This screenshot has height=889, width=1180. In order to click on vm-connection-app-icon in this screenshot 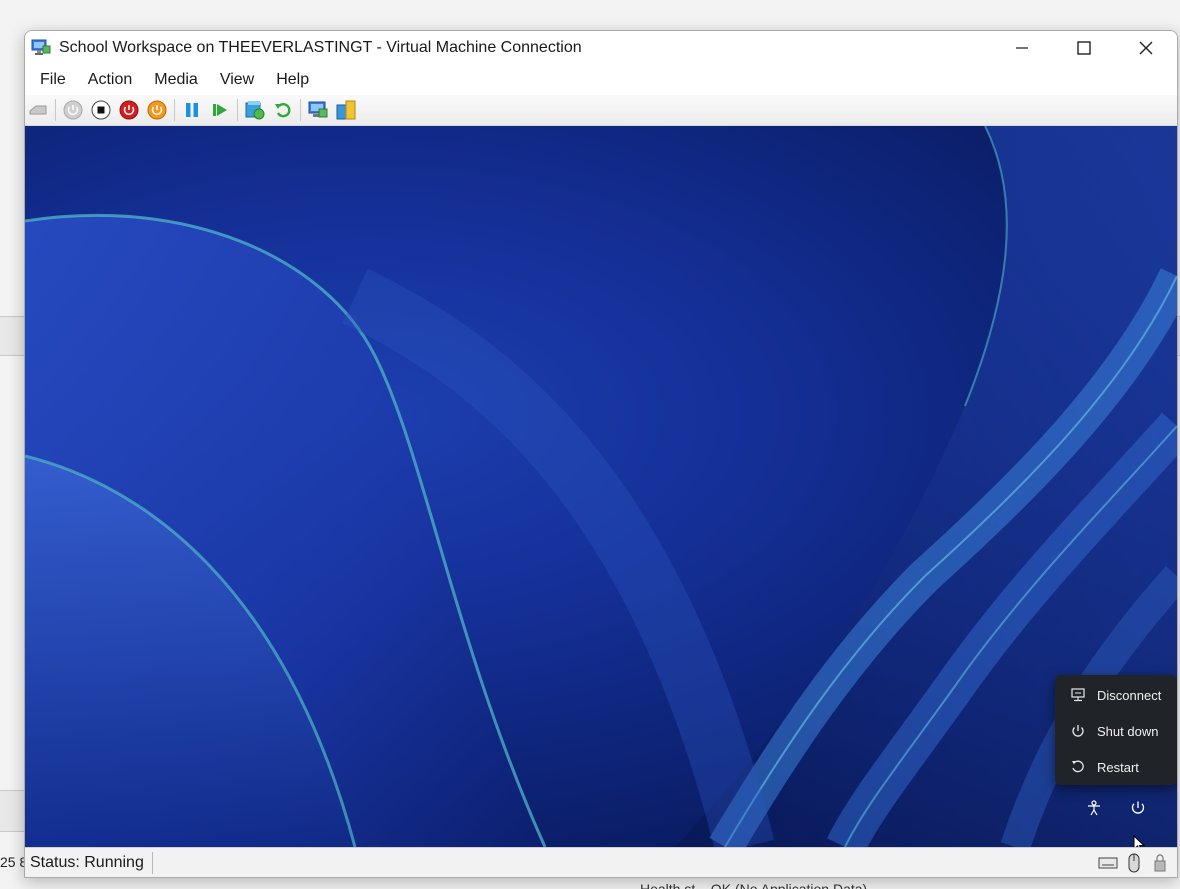, I will do `click(41, 47)`.